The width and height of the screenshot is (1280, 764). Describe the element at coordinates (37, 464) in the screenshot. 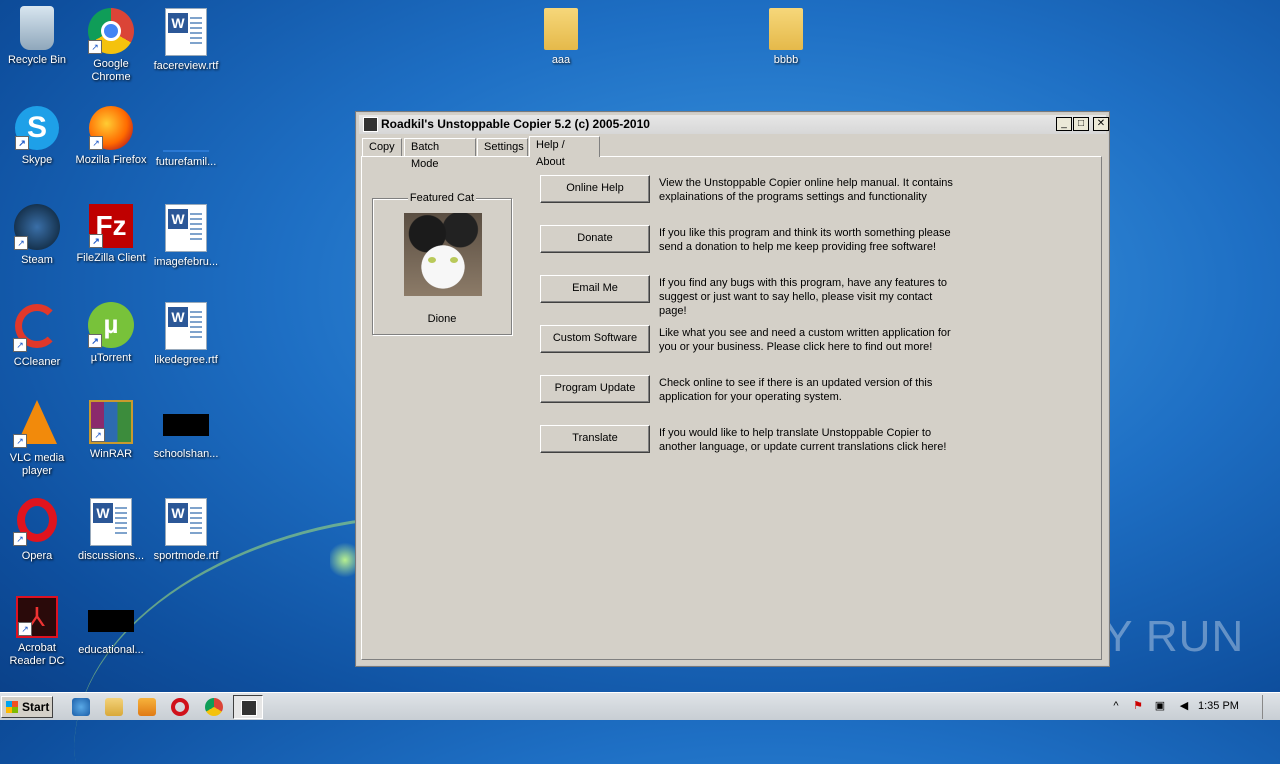

I see `icon-label: VLC media player` at that location.